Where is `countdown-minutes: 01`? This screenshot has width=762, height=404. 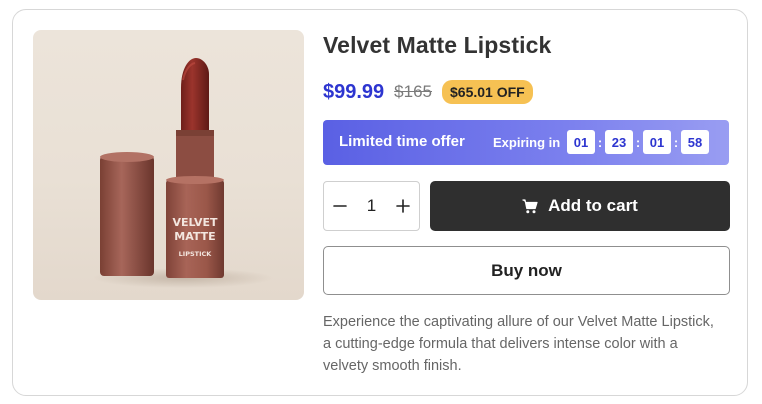 countdown-minutes: 01 is located at coordinates (657, 142).